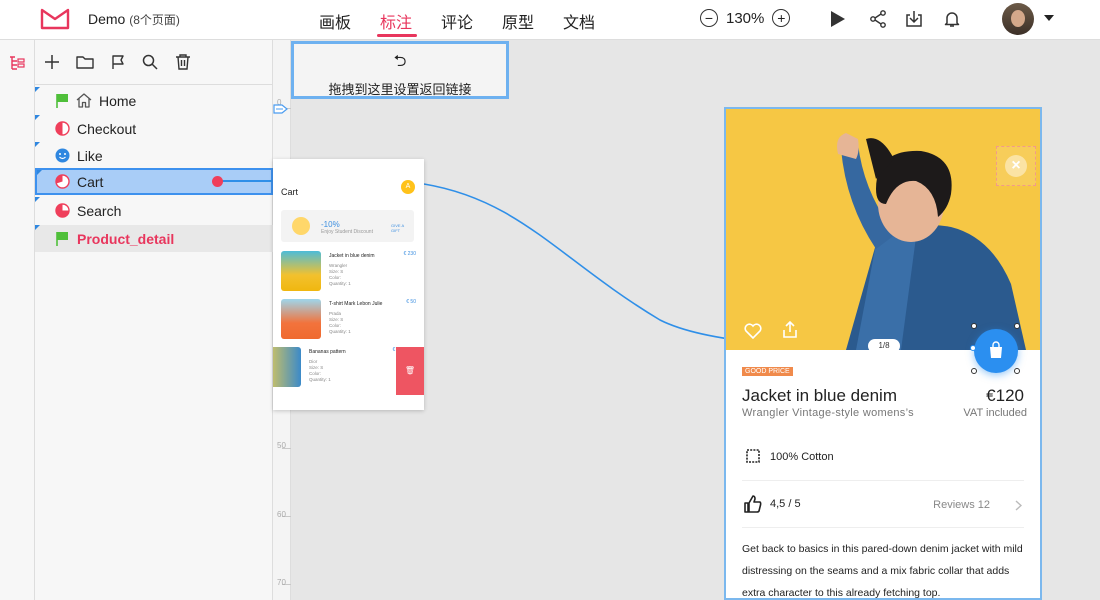 Image resolution: width=1100 pixels, height=600 pixels. What do you see at coordinates (1005, 395) in the screenshot?
I see `product-price: €120` at bounding box center [1005, 395].